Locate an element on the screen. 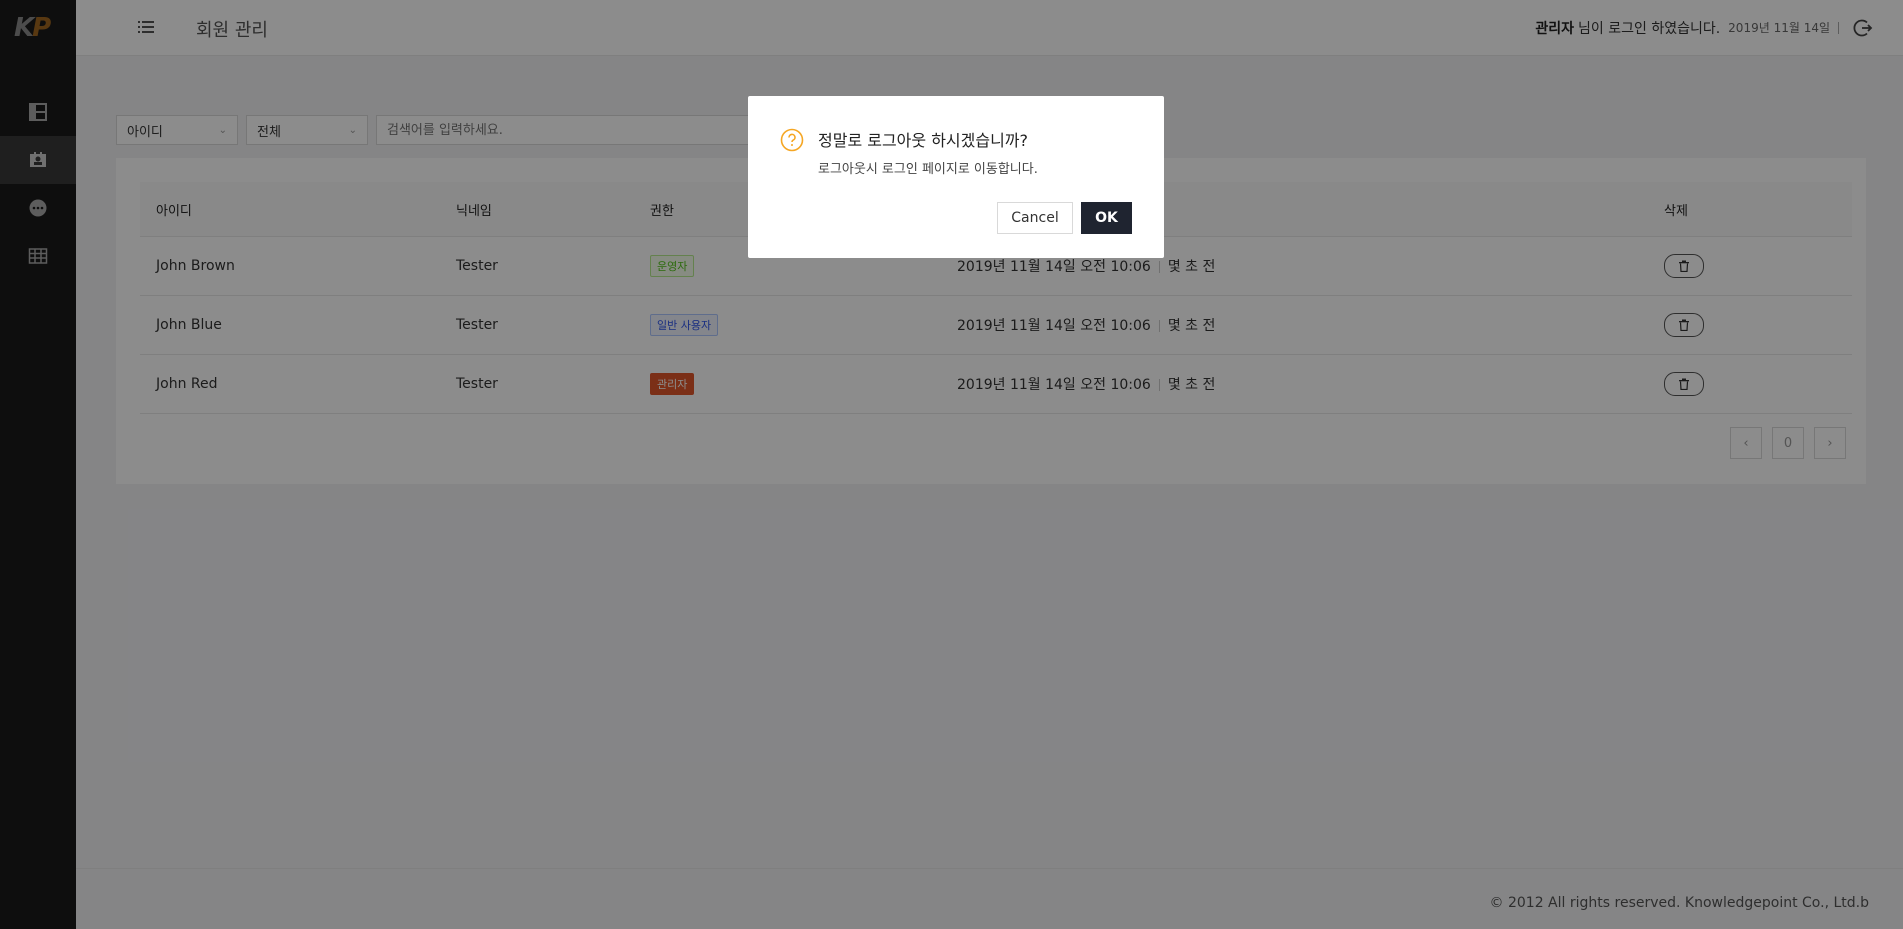  question-icon is located at coordinates (792, 140).